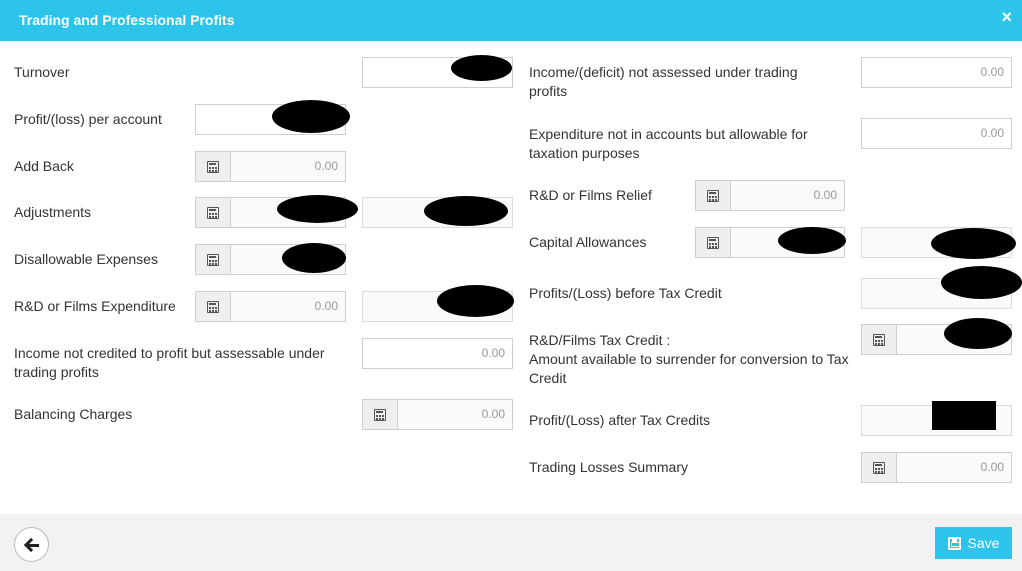 This screenshot has height=571, width=1022. I want to click on disallowable-expenses-label: Disallowable Expenses, so click(86, 259).